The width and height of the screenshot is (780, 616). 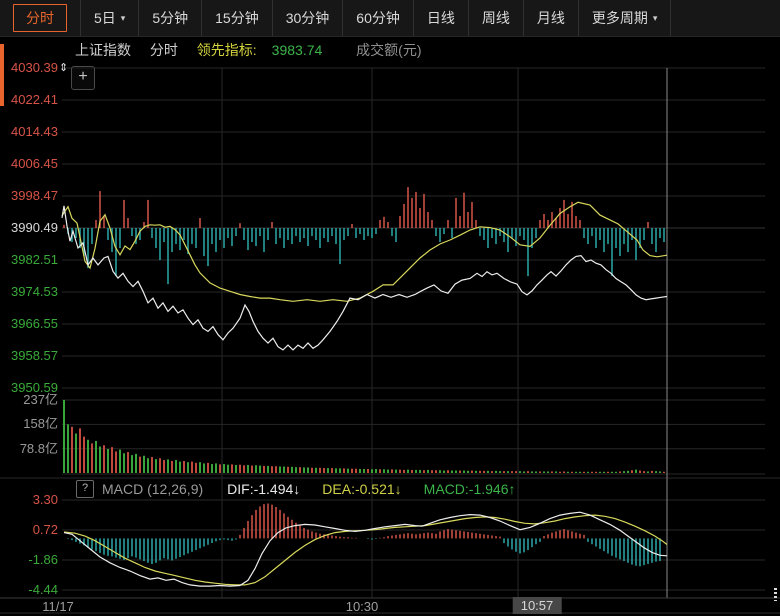 What do you see at coordinates (34, 291) in the screenshot?
I see `price-tick-label: 3974.53` at bounding box center [34, 291].